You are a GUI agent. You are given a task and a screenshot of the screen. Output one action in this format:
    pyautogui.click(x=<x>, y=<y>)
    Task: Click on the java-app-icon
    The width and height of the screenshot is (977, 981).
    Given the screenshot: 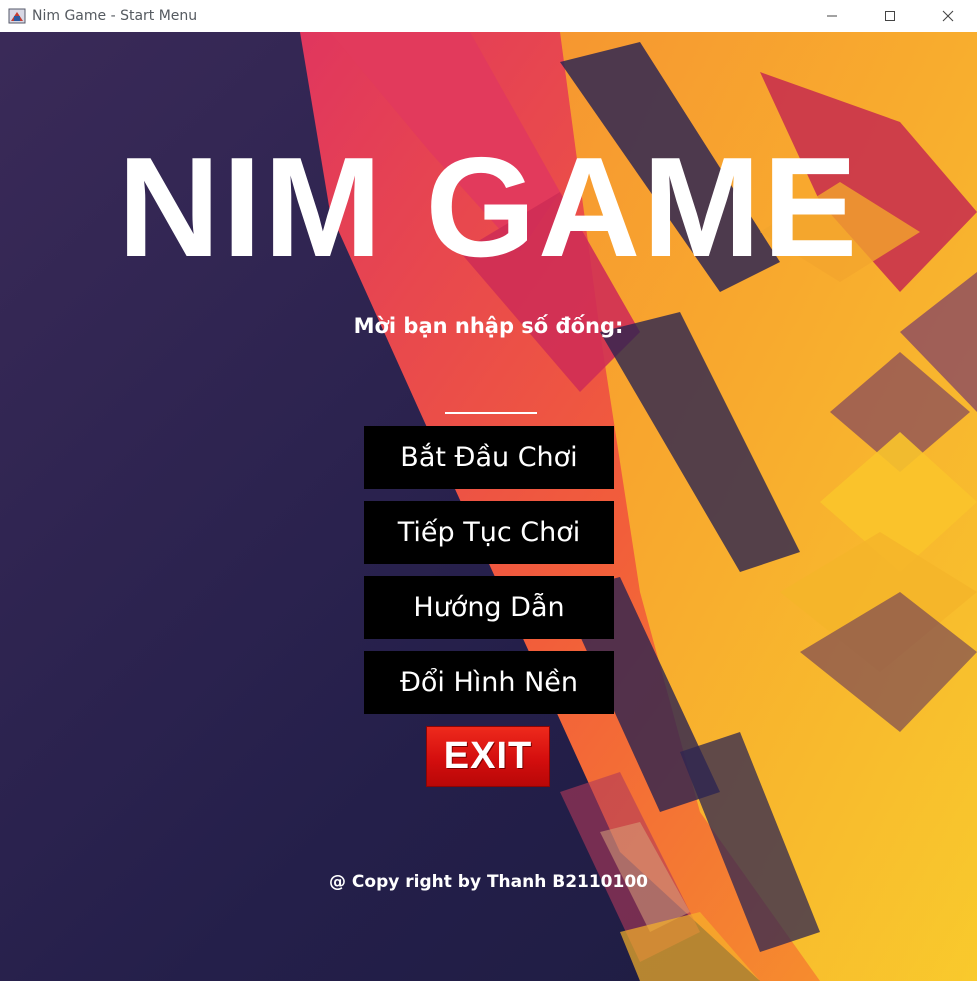 What is the action you would take?
    pyautogui.click(x=17, y=16)
    